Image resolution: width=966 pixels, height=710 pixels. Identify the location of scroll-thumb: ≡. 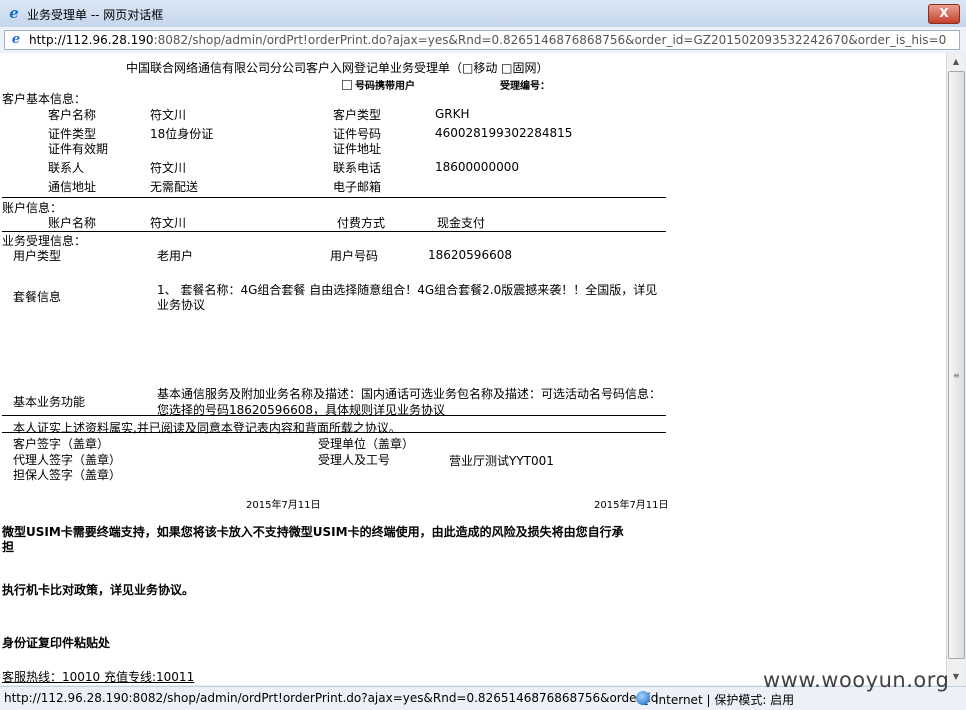
(956, 365).